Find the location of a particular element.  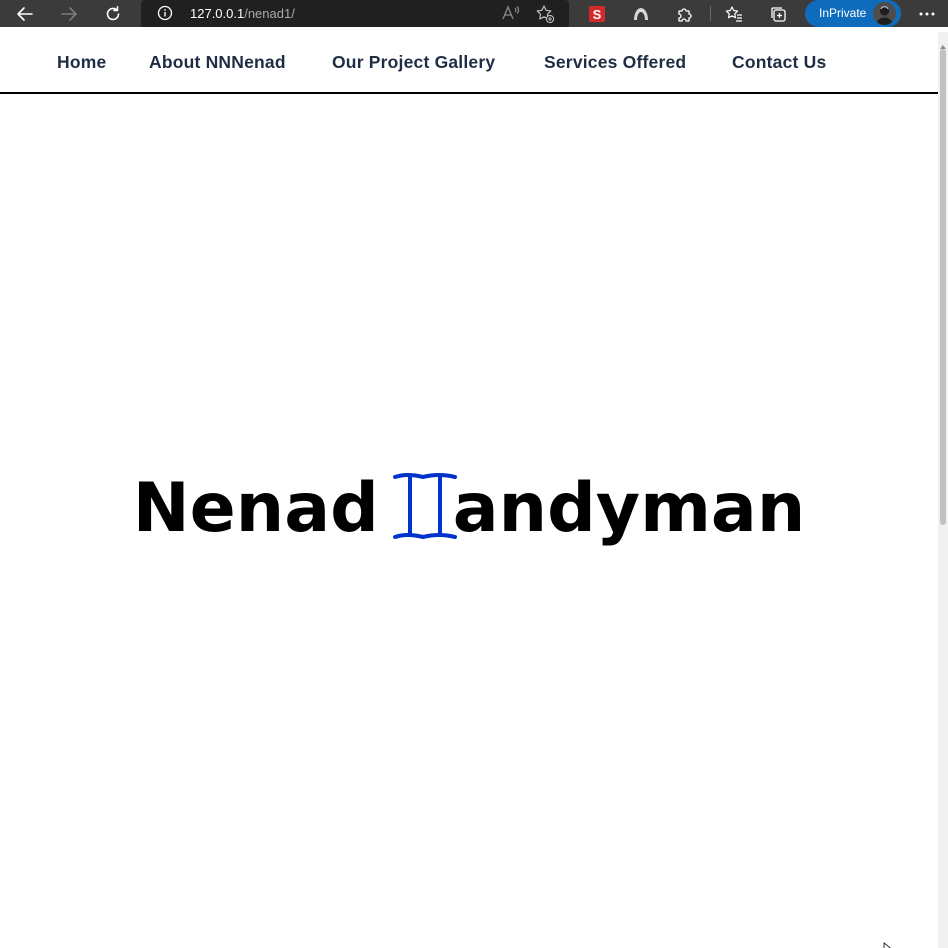

nav-item-home: Home is located at coordinates (81, 62).